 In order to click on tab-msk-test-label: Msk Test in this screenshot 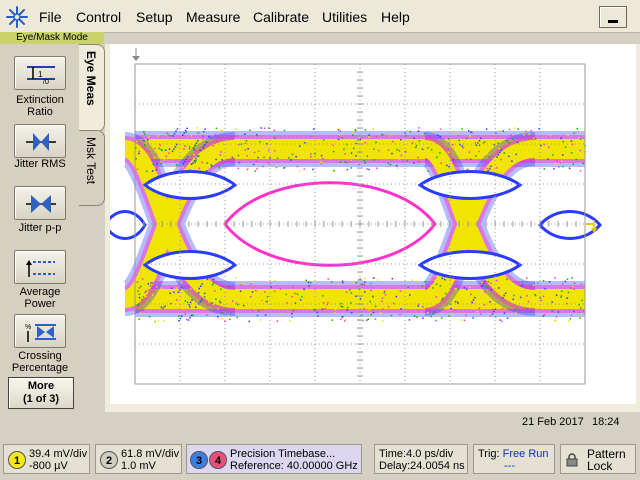, I will do `click(91, 161)`.